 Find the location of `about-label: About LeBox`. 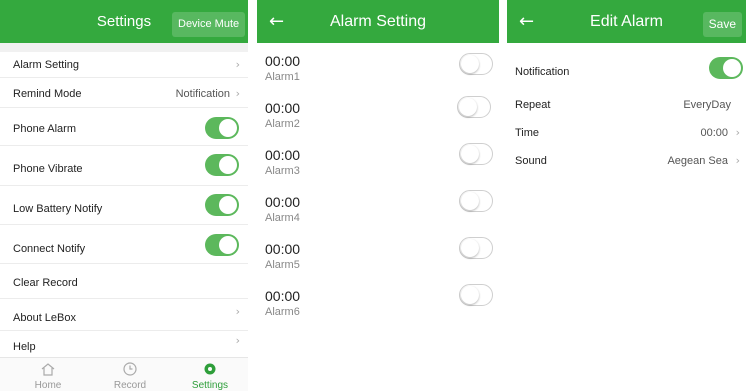

about-label: About LeBox is located at coordinates (44, 318).